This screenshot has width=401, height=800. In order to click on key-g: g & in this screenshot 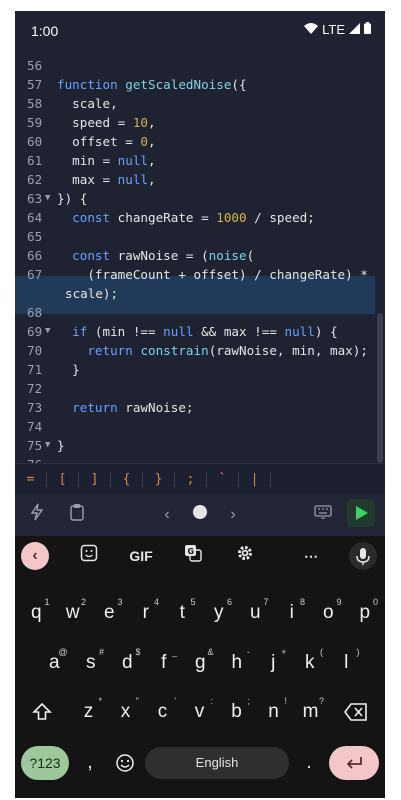, I will do `click(200, 663)`.